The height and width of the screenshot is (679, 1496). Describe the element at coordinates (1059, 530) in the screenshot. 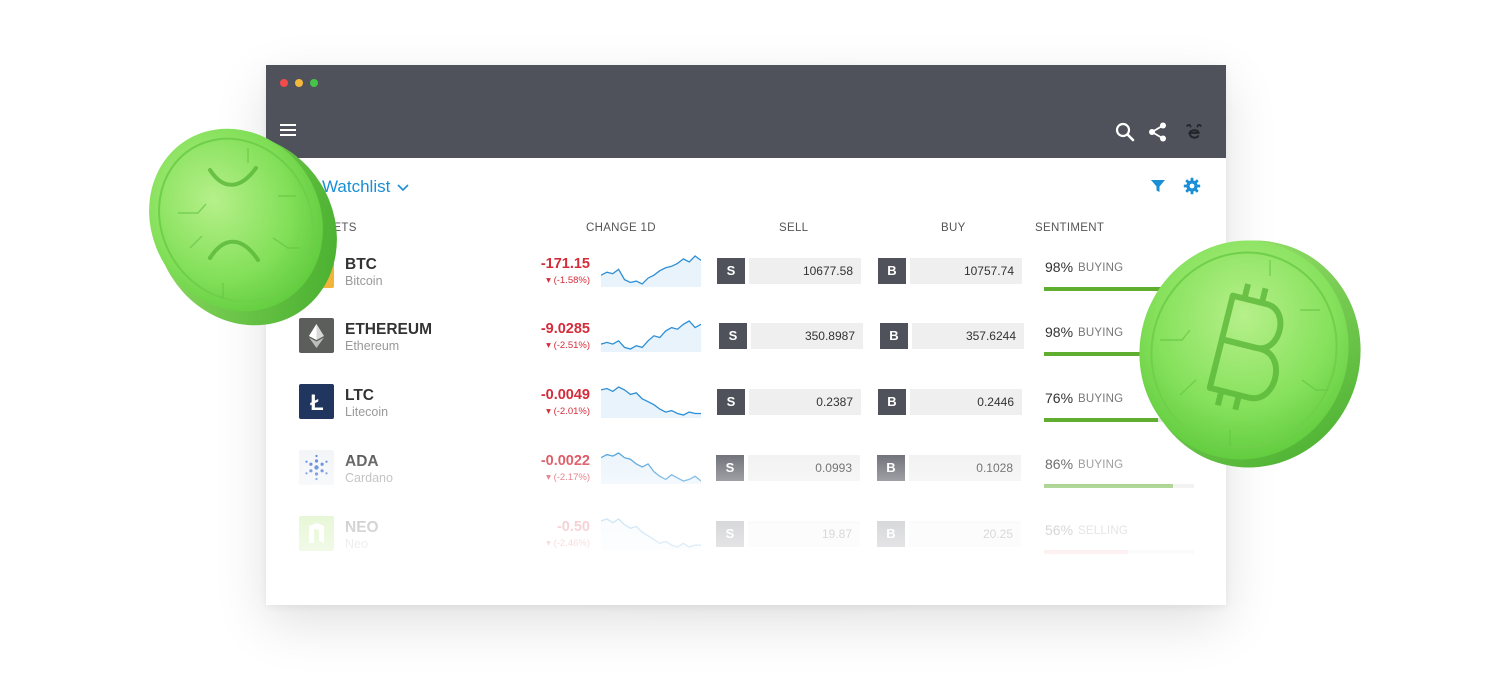

I see `sentiment-percent: 56%` at that location.